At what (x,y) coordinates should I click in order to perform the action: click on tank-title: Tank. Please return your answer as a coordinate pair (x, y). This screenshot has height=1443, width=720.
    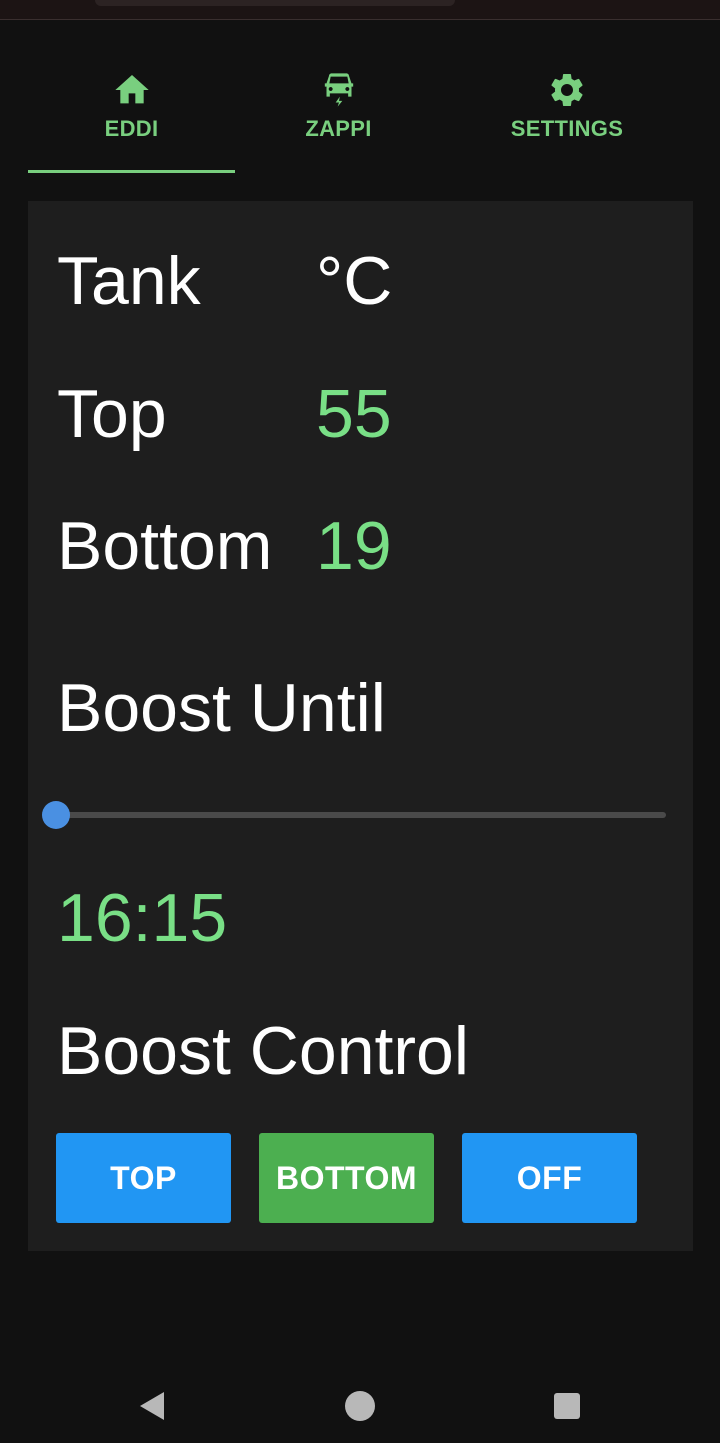
    Looking at the image, I should click on (129, 281).